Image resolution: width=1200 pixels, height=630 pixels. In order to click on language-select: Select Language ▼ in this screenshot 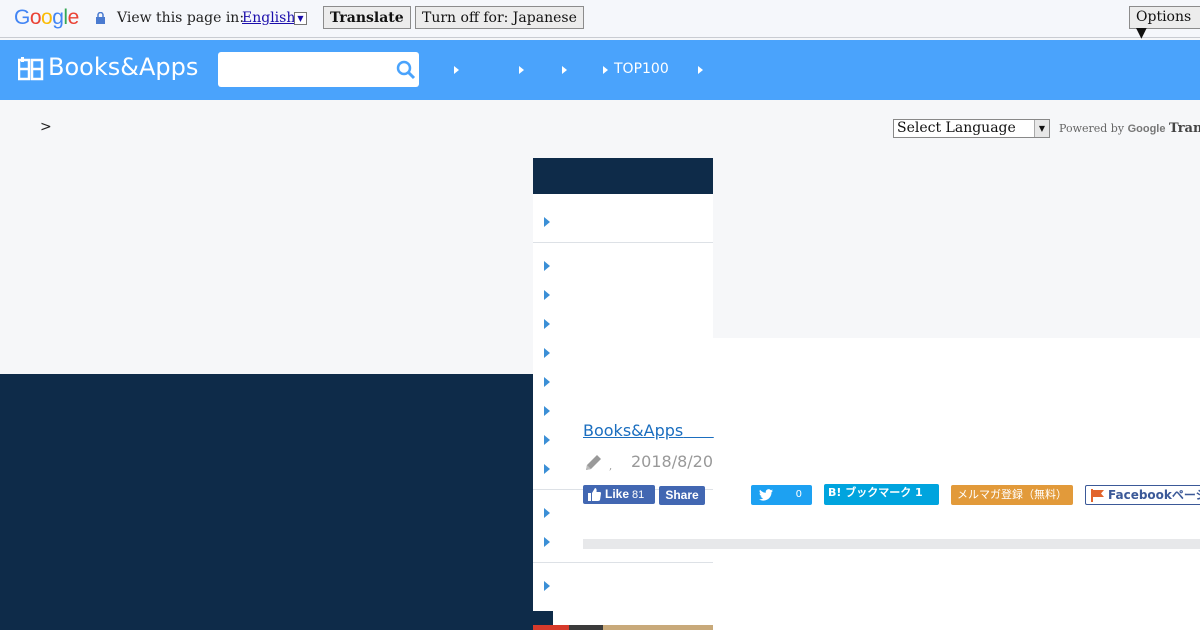, I will do `click(971, 128)`.